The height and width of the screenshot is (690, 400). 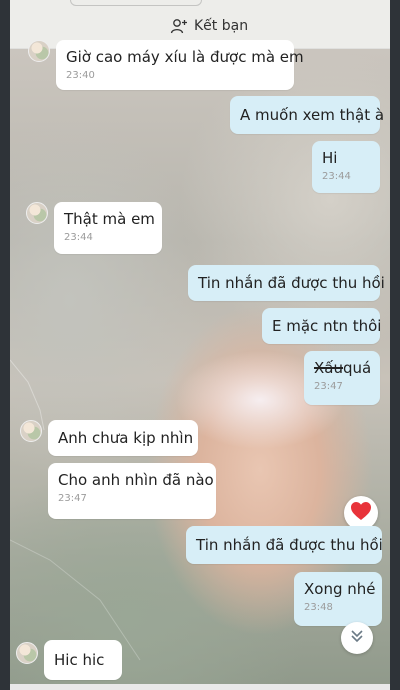 I want to click on bottom-edge, so click(x=200, y=687).